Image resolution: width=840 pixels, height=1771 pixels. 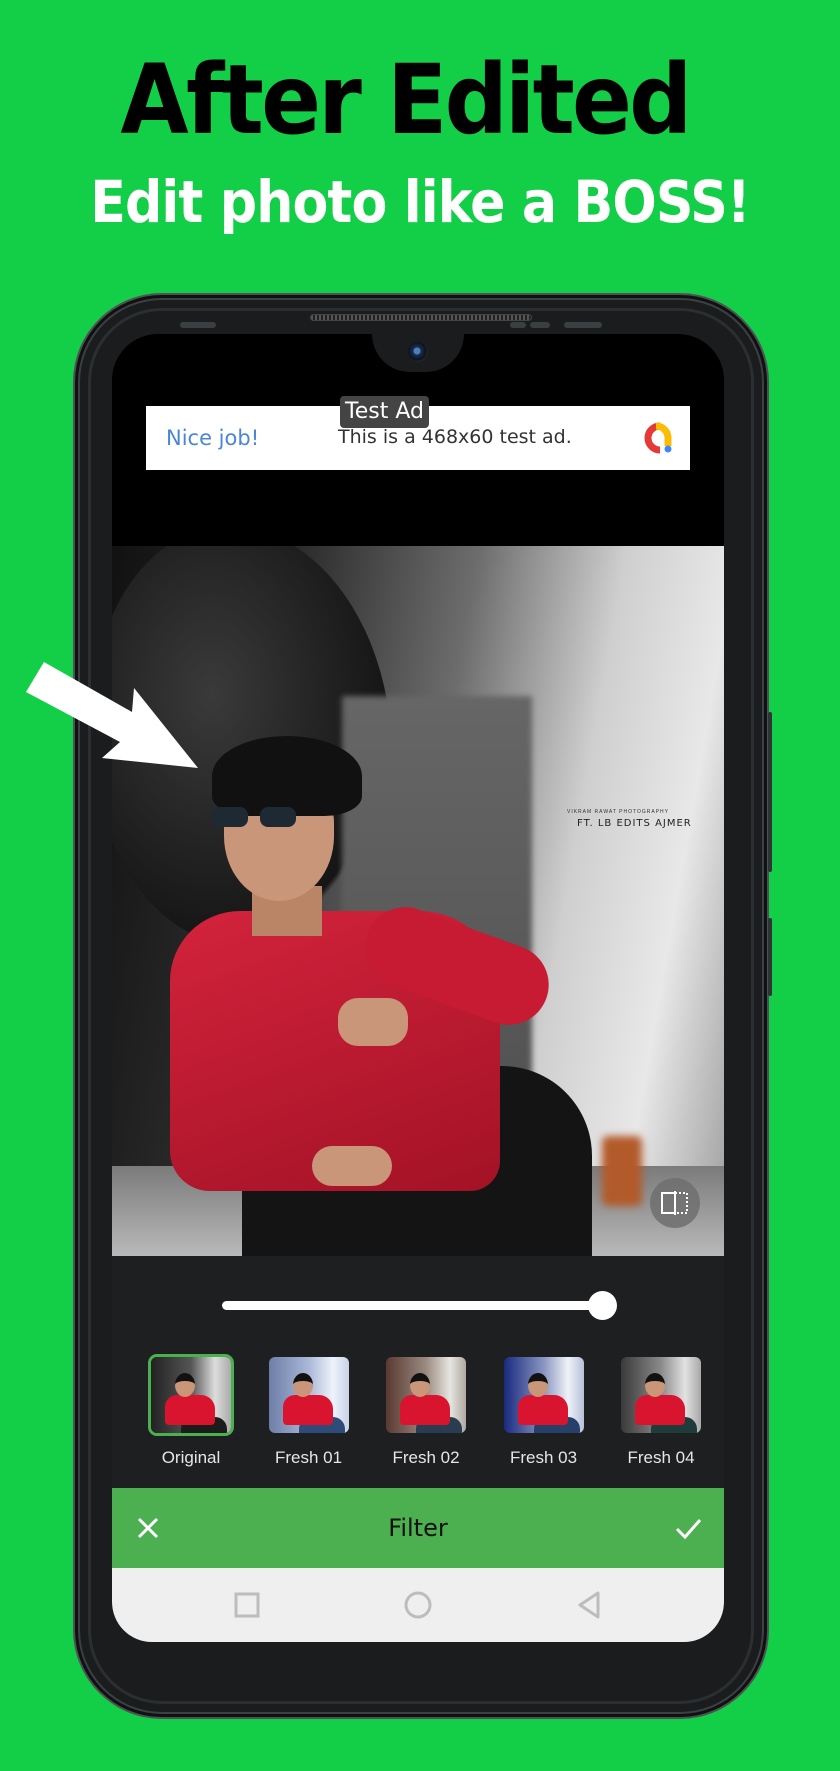 I want to click on admob-logo-icon, so click(x=658, y=438).